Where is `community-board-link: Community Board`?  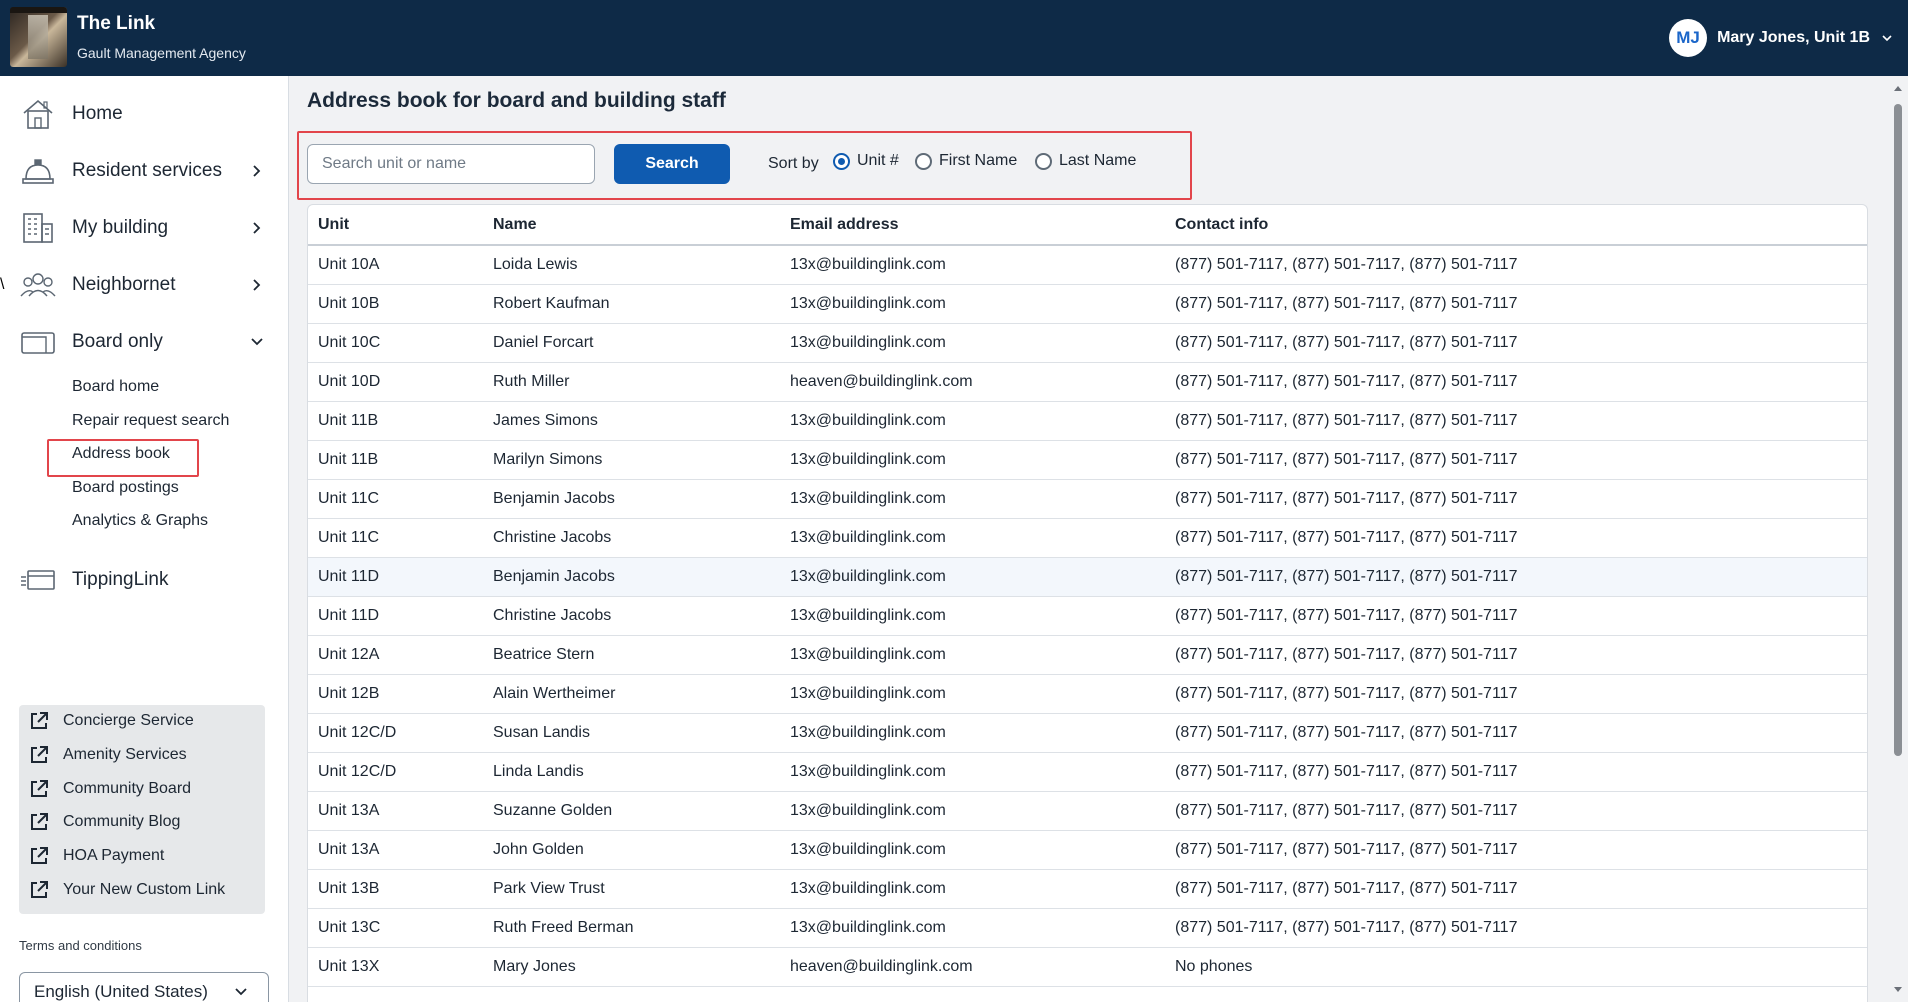
community-board-link: Community Board is located at coordinates (110, 789).